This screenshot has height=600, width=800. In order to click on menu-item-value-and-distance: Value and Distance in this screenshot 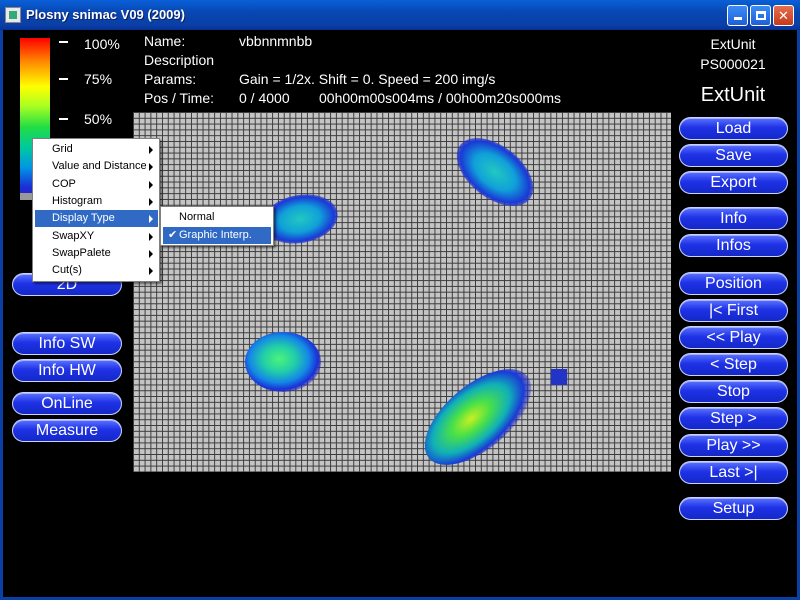, I will do `click(96, 166)`.